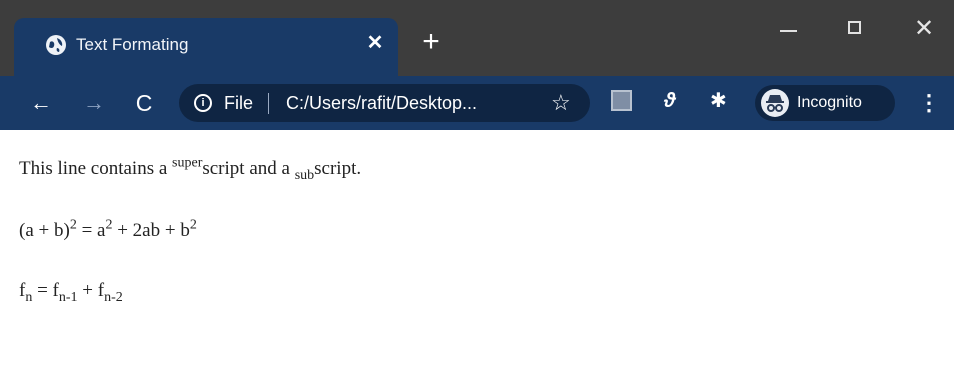  I want to click on file-label: File, so click(239, 103).